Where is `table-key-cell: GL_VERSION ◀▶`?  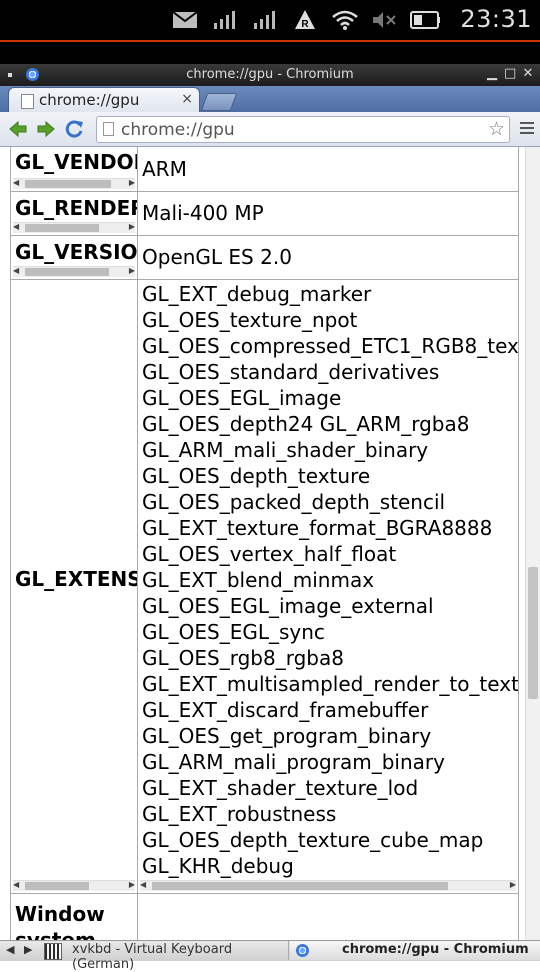
table-key-cell: GL_VERSION ◀▶ is located at coordinates (74, 257).